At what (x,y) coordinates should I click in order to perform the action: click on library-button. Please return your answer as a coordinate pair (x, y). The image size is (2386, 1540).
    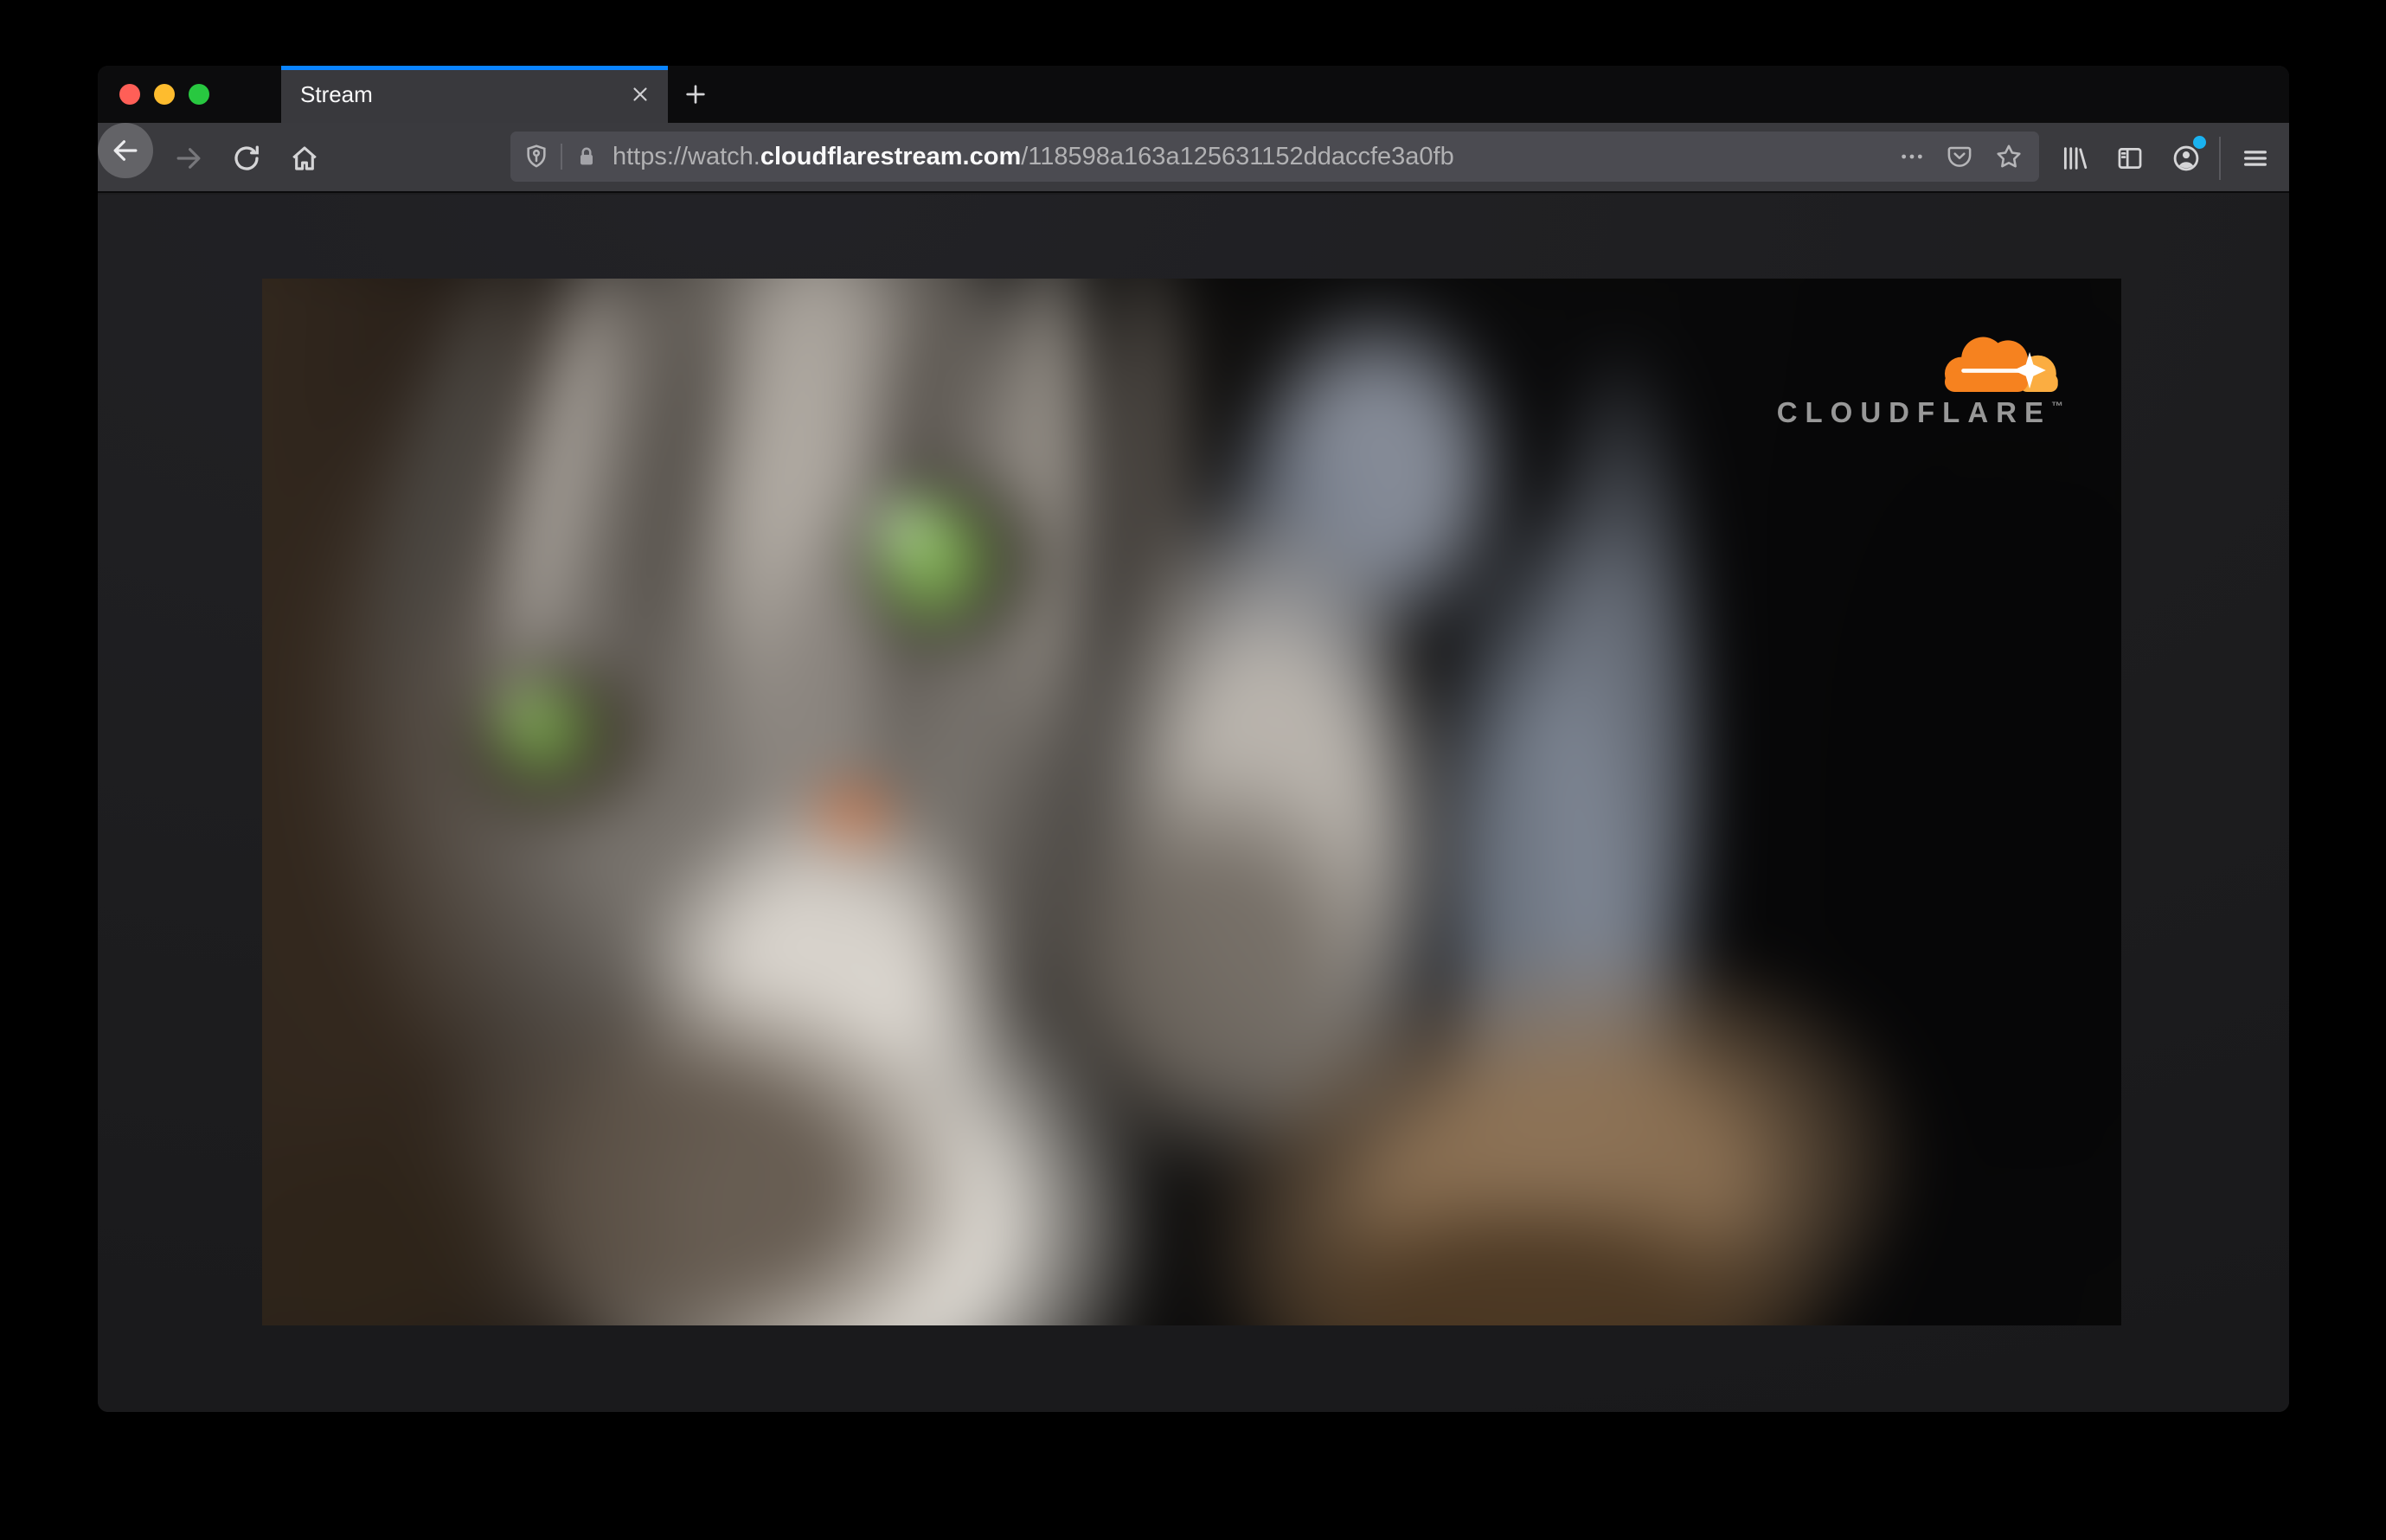
    Looking at the image, I should click on (2075, 158).